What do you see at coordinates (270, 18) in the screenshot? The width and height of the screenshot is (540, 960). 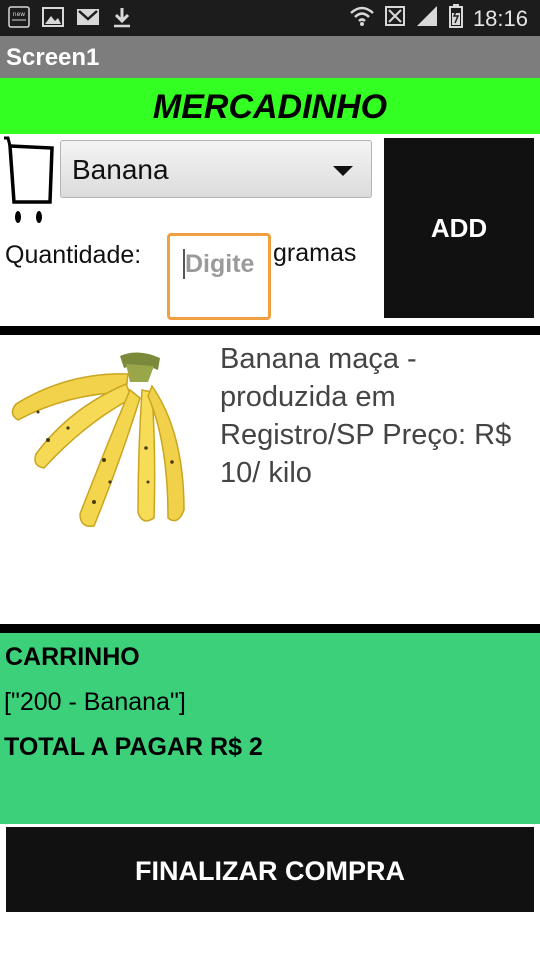 I see `status-bar: new 18:16` at bounding box center [270, 18].